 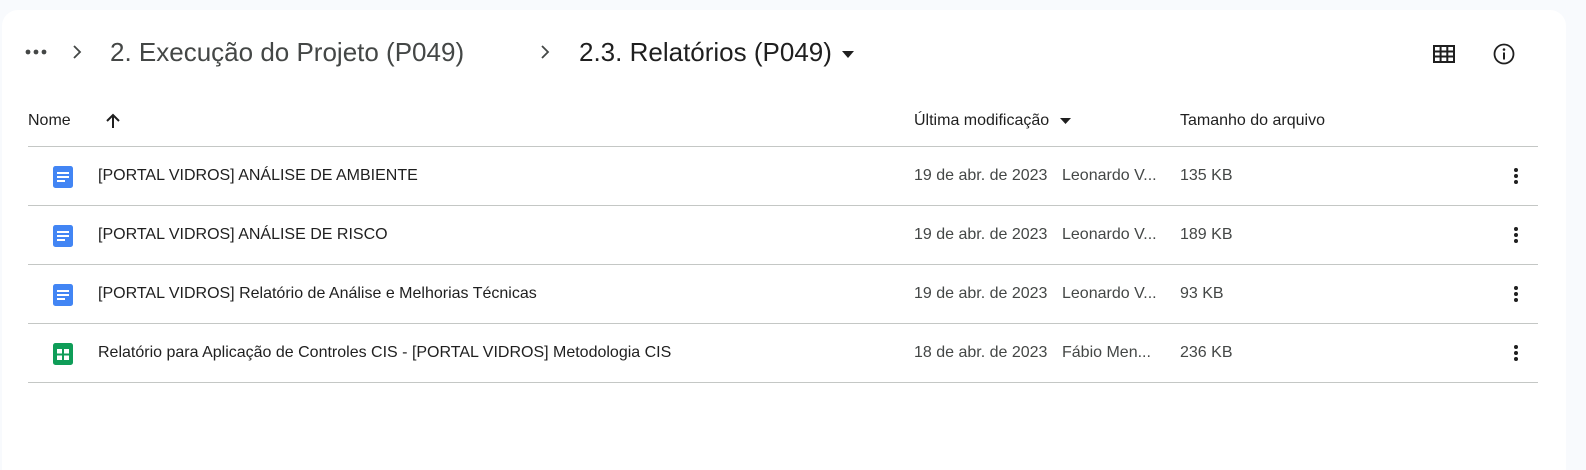 What do you see at coordinates (36, 52) in the screenshot?
I see `more-horiz-icon` at bounding box center [36, 52].